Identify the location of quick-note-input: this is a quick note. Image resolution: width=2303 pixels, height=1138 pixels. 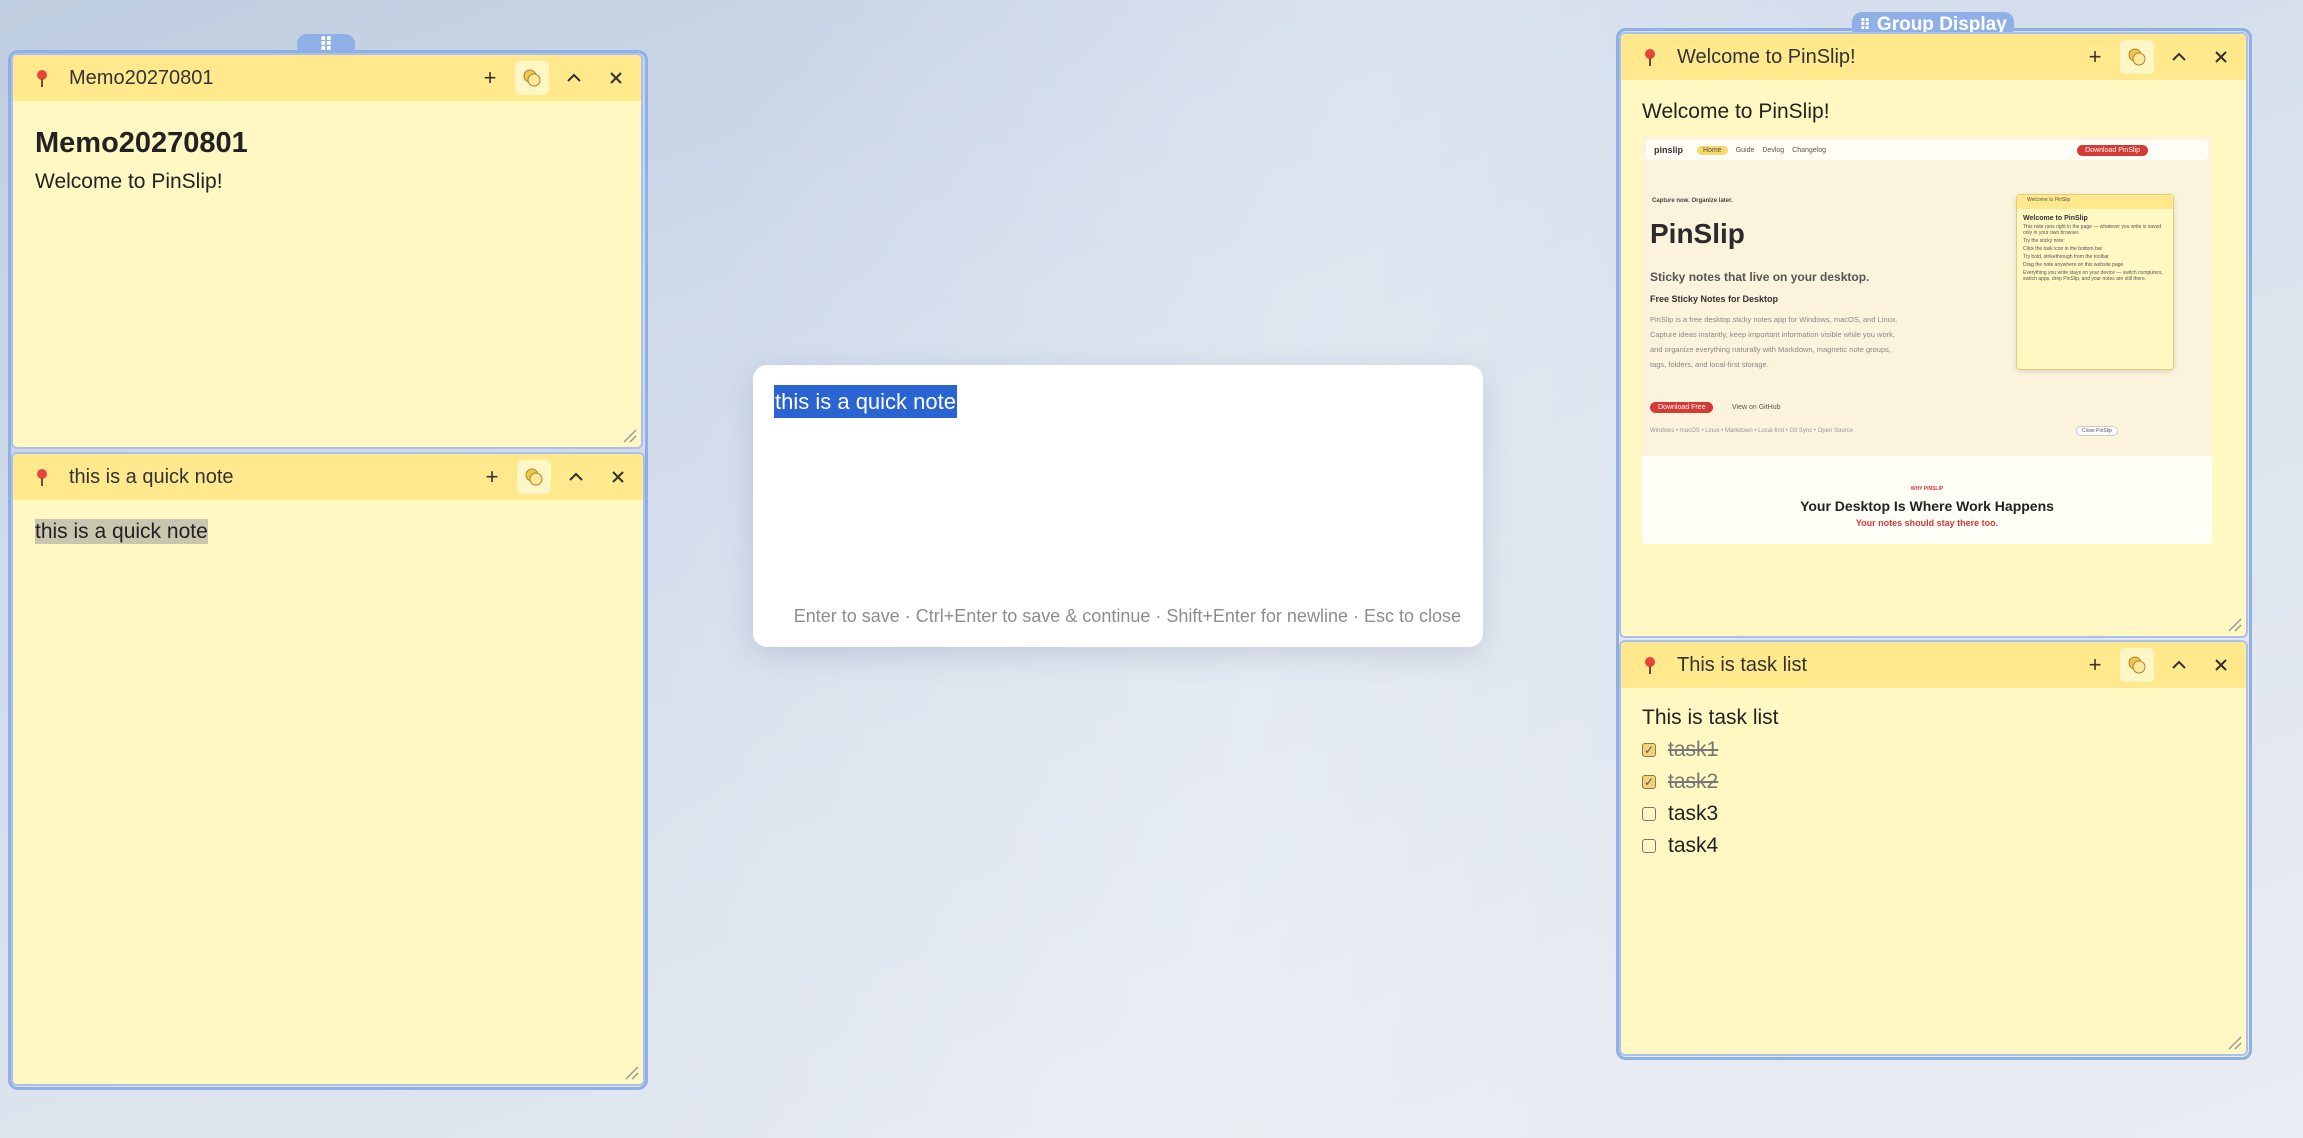
(865, 401).